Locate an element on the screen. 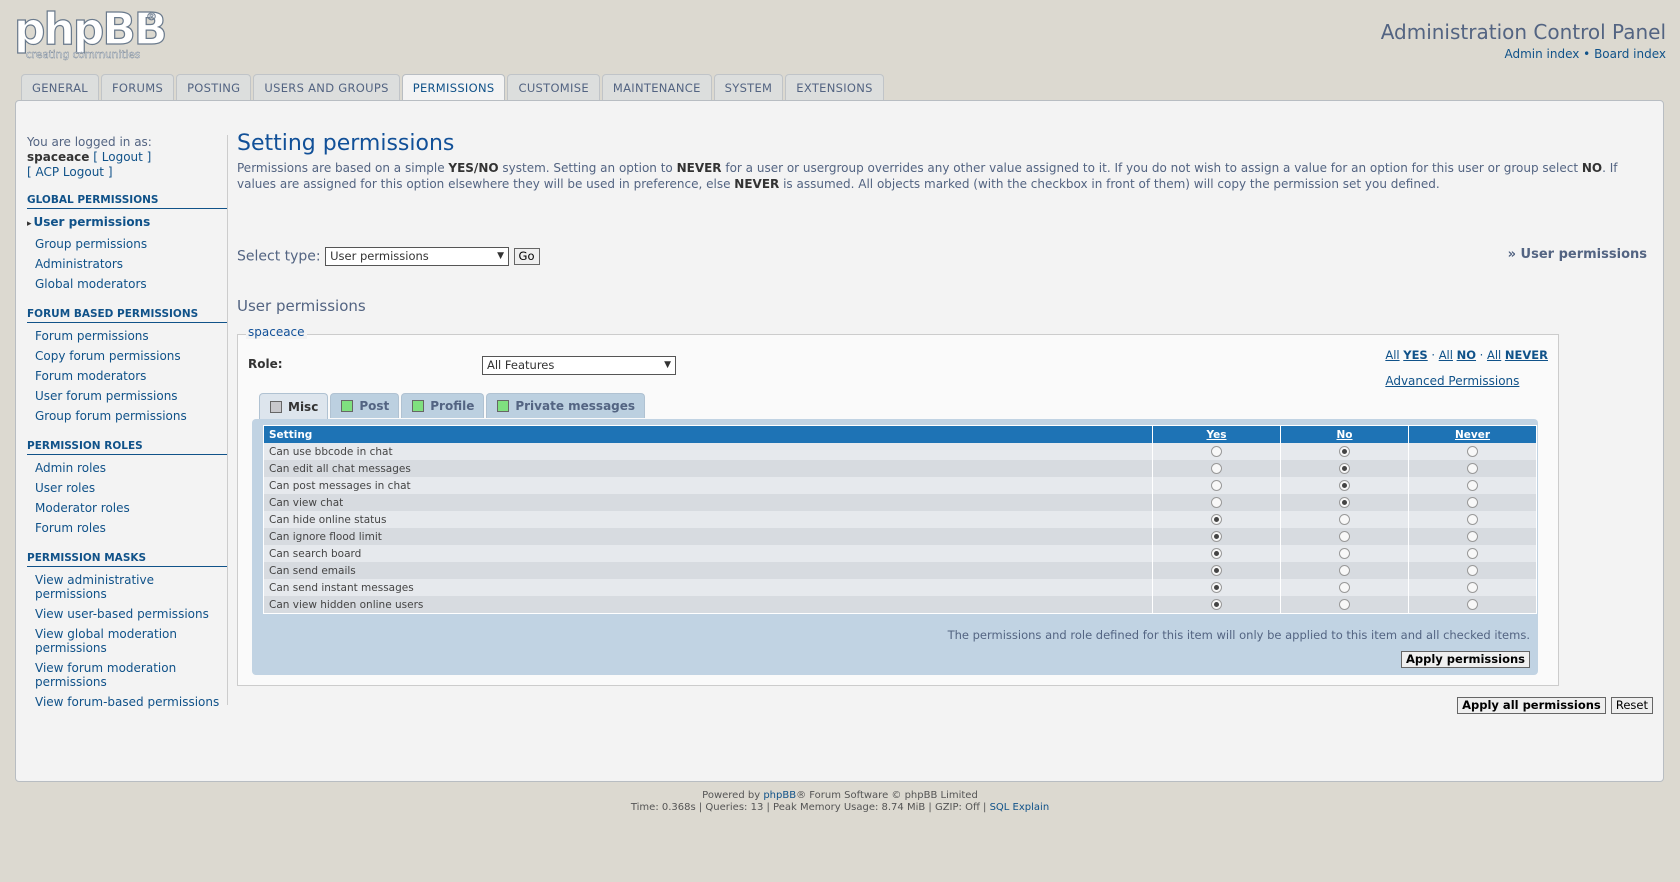 The image size is (1680, 882). all-never-link: All NEVER is located at coordinates (1517, 355).